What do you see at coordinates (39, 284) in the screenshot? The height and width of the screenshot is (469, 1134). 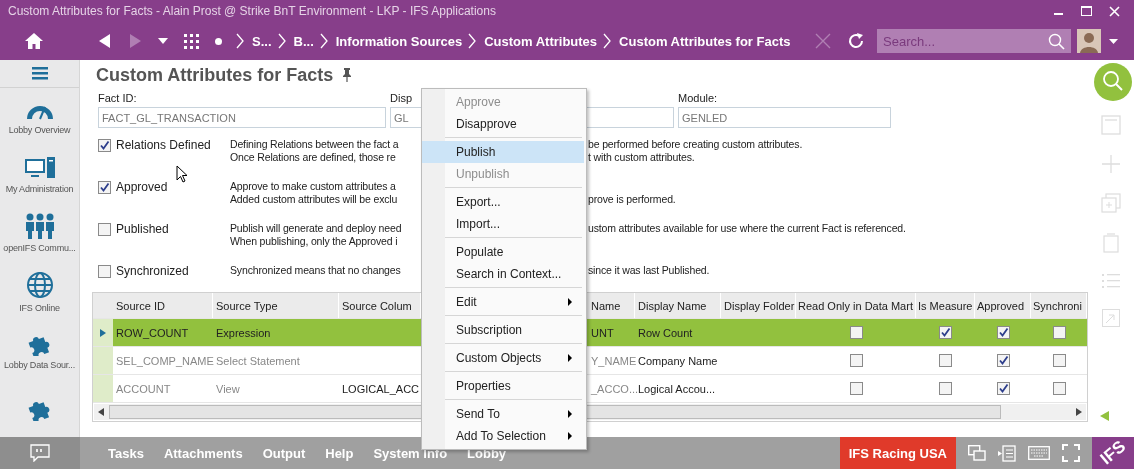 I see `globe-icon` at bounding box center [39, 284].